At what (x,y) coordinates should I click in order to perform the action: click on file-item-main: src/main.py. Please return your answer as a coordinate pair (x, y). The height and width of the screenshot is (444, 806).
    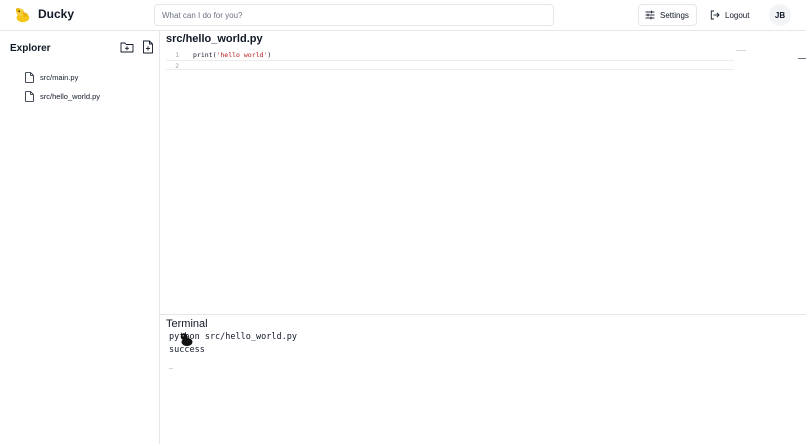
    Looking at the image, I should click on (62, 77).